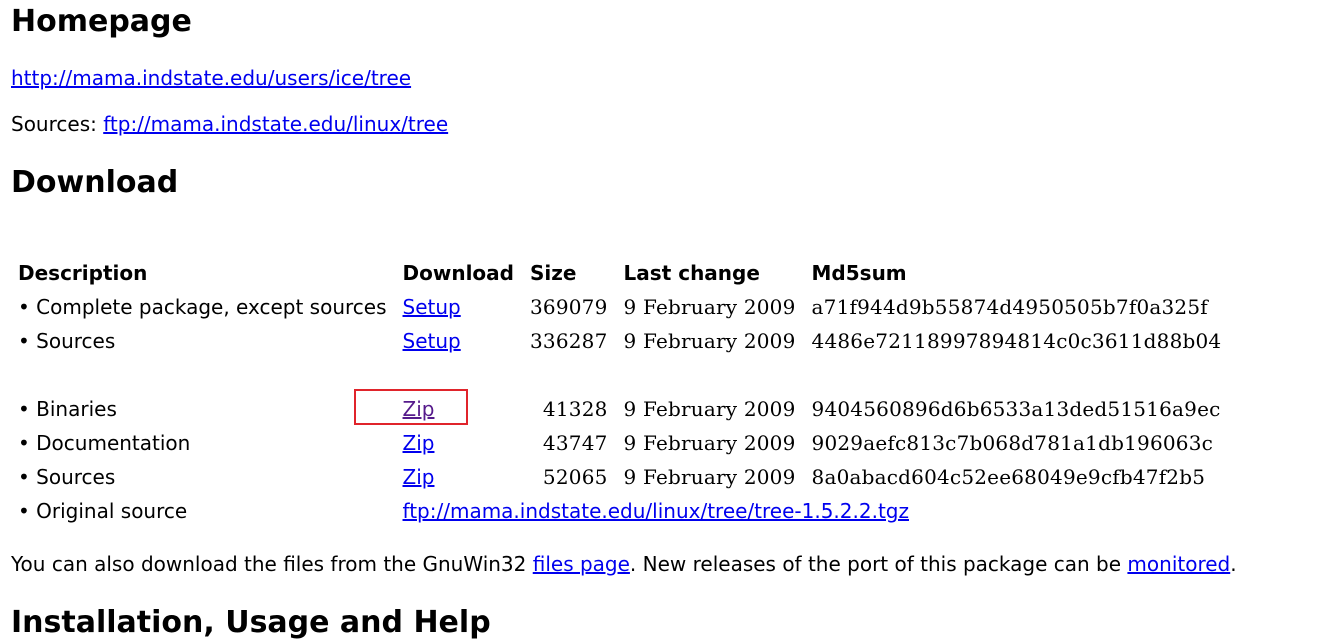 This screenshot has width=1338, height=644. What do you see at coordinates (581, 564) in the screenshot?
I see `files-page-link: files page` at bounding box center [581, 564].